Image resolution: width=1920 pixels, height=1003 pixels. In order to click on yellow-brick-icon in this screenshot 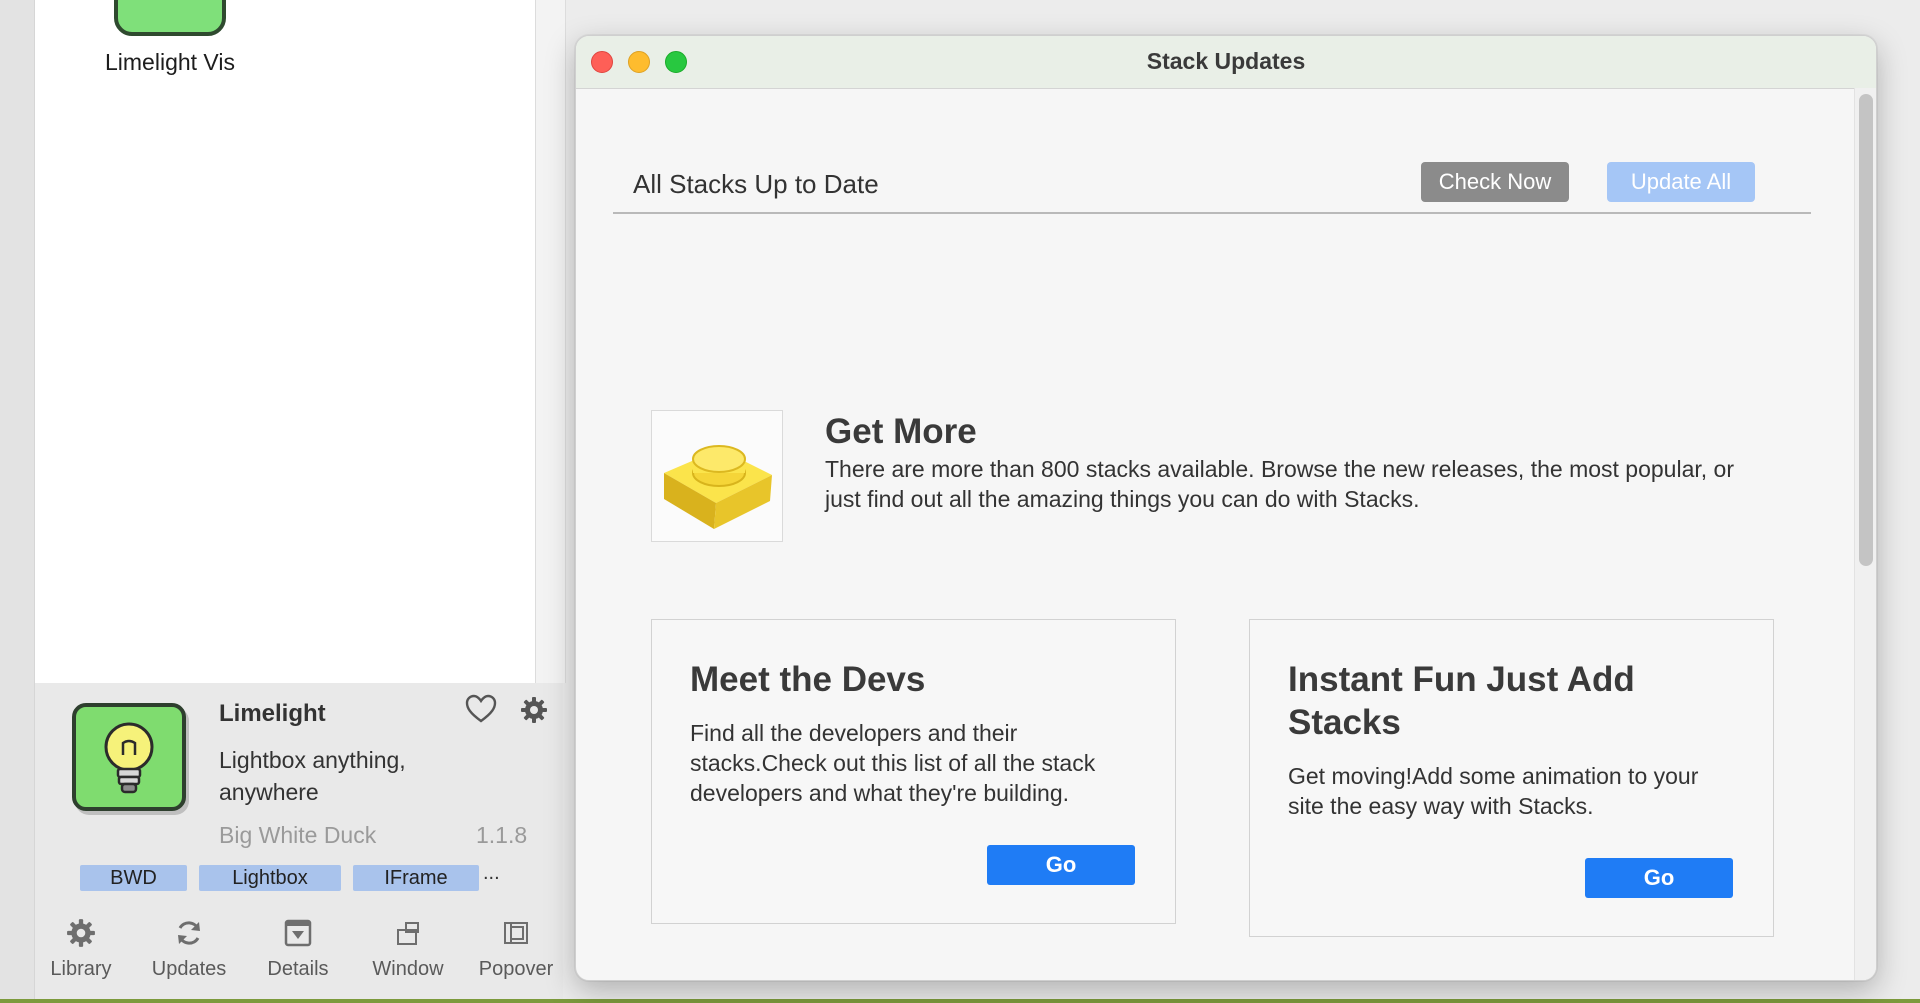, I will do `click(718, 487)`.